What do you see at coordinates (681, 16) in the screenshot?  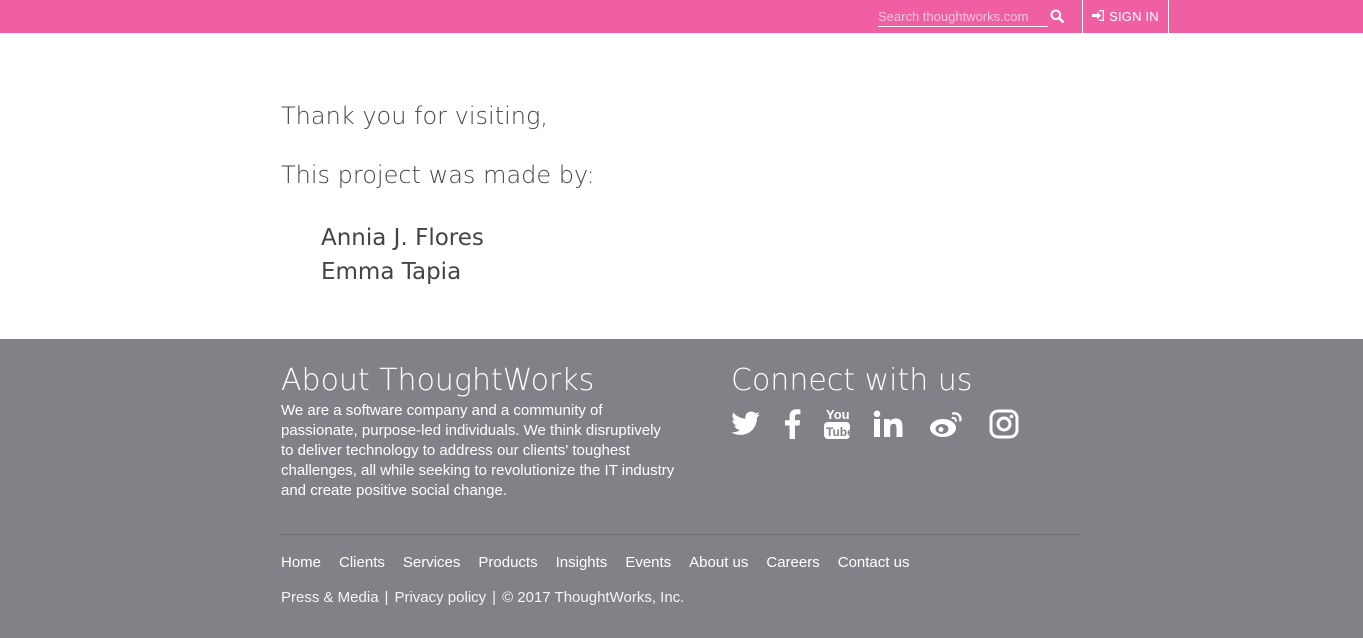 I see `top-bar: SIGN IN` at bounding box center [681, 16].